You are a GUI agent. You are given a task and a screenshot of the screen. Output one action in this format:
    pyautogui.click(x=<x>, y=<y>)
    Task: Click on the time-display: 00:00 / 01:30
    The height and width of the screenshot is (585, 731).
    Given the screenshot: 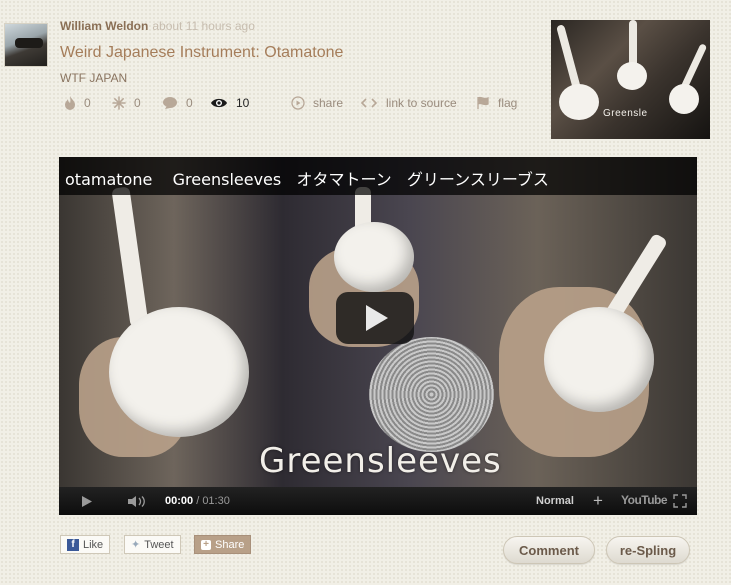 What is the action you would take?
    pyautogui.click(x=197, y=501)
    